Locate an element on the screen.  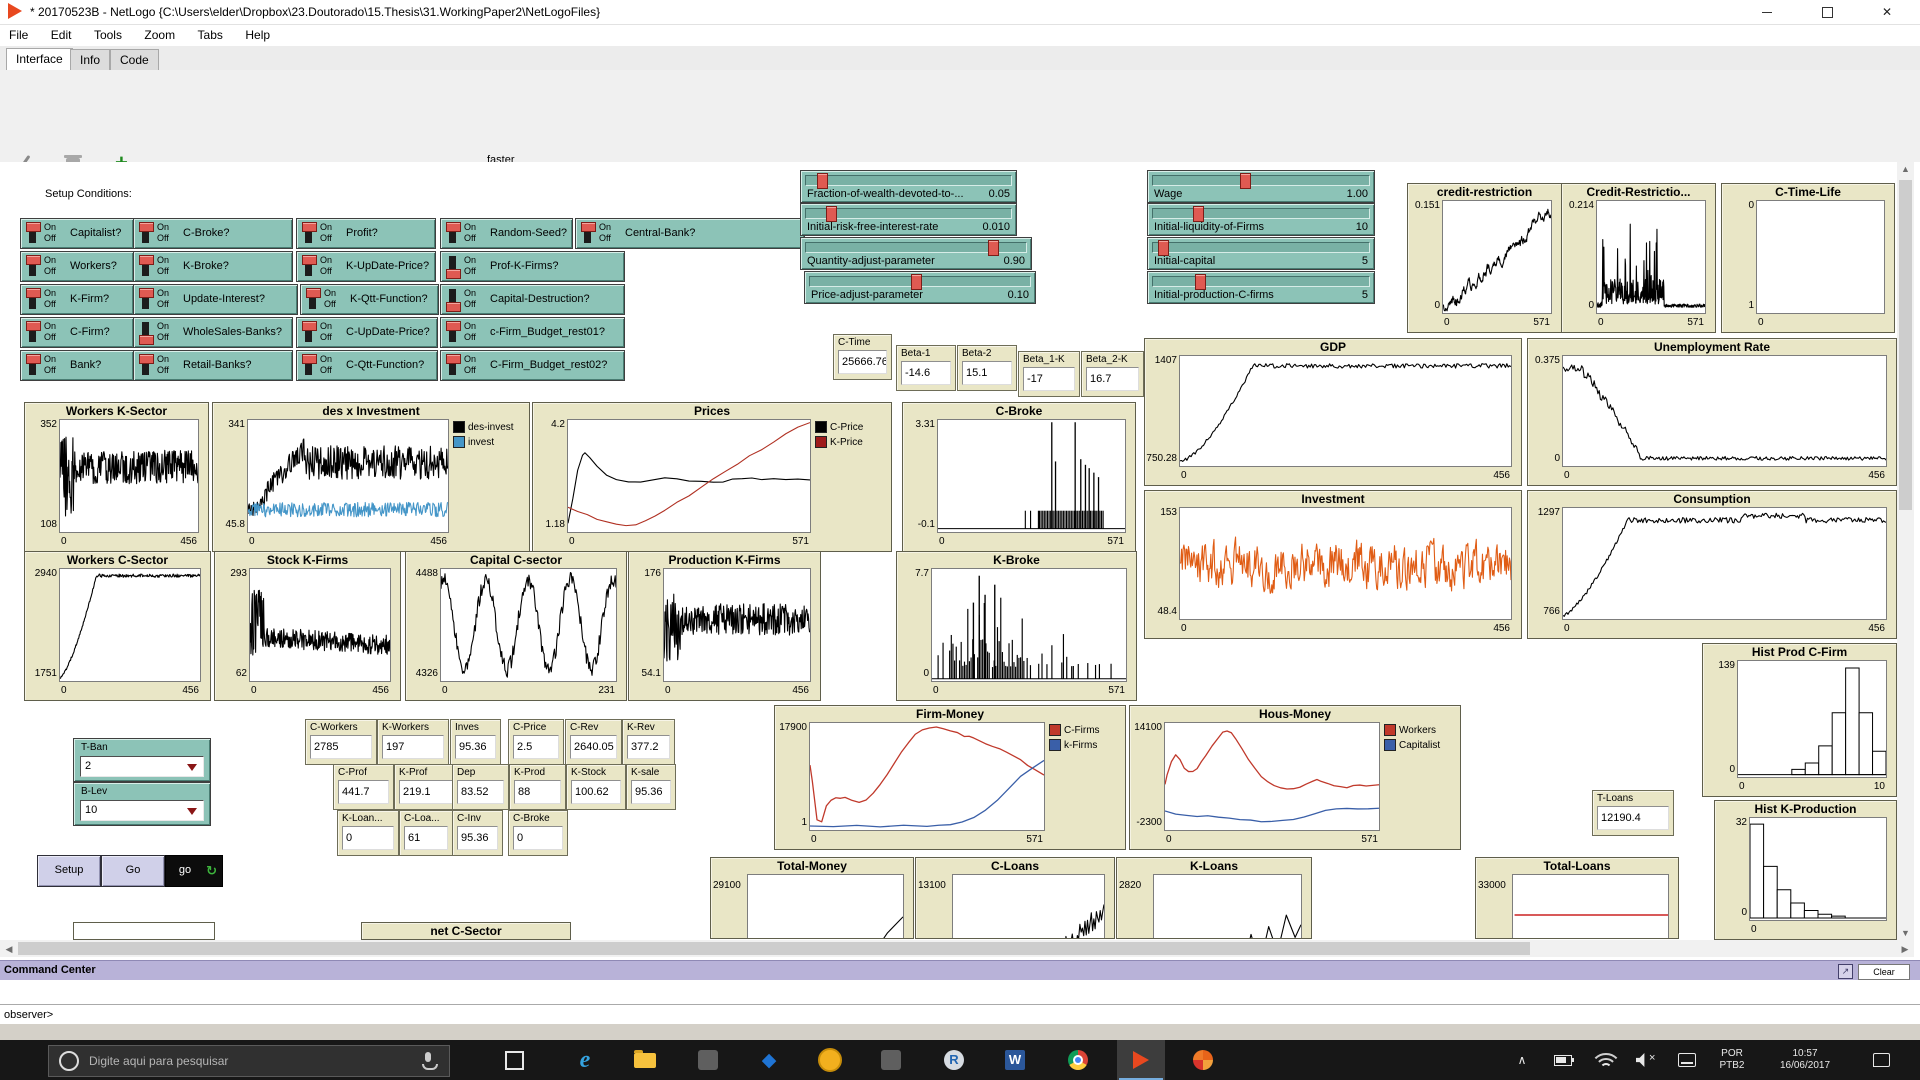
horizontal-scroll-thumb is located at coordinates (774, 948).